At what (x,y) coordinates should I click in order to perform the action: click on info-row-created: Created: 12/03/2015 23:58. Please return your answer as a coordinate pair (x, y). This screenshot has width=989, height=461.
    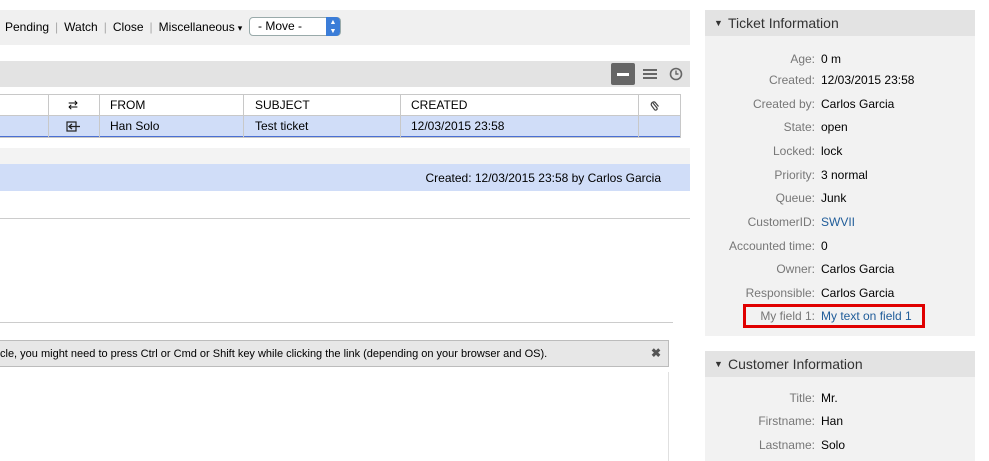
    Looking at the image, I should click on (840, 83).